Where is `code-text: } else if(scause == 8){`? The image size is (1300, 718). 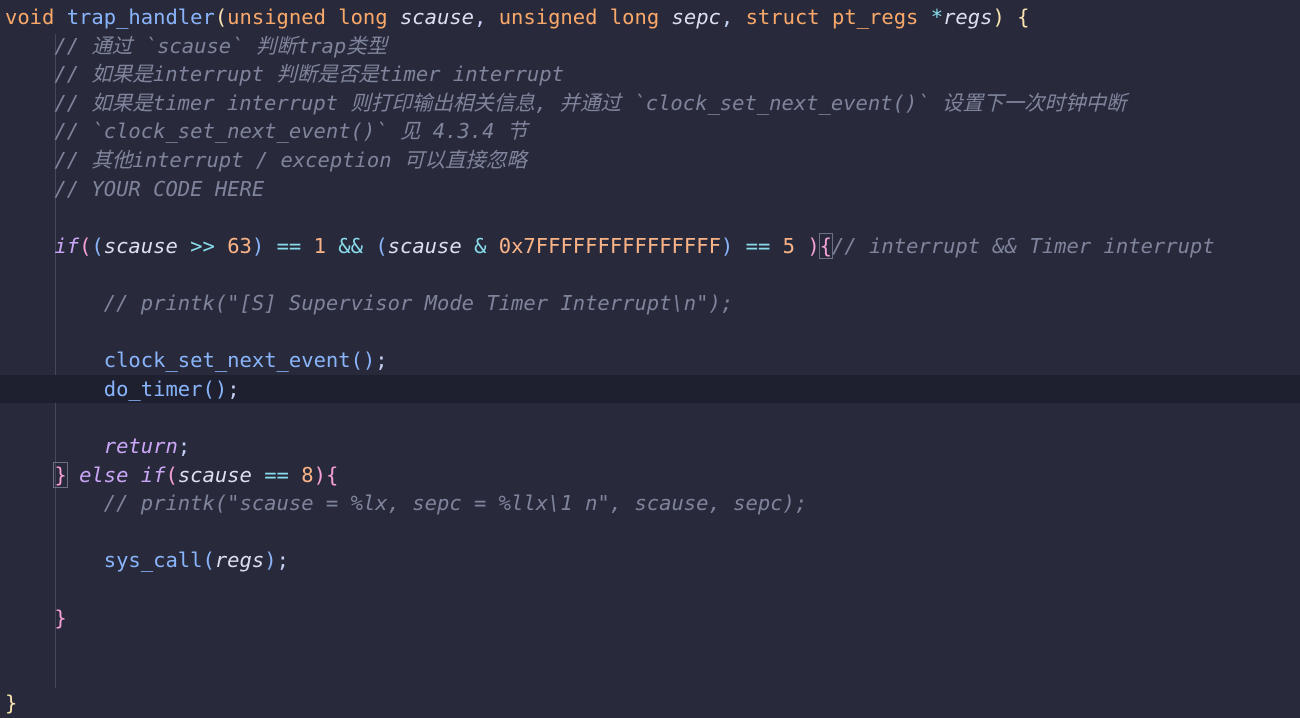
code-text: } else if(scause == 8){ is located at coordinates (171, 475).